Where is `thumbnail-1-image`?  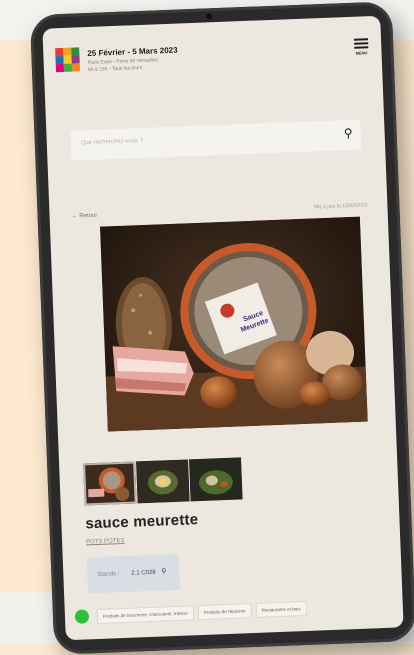
thumbnail-1-image is located at coordinates (110, 483).